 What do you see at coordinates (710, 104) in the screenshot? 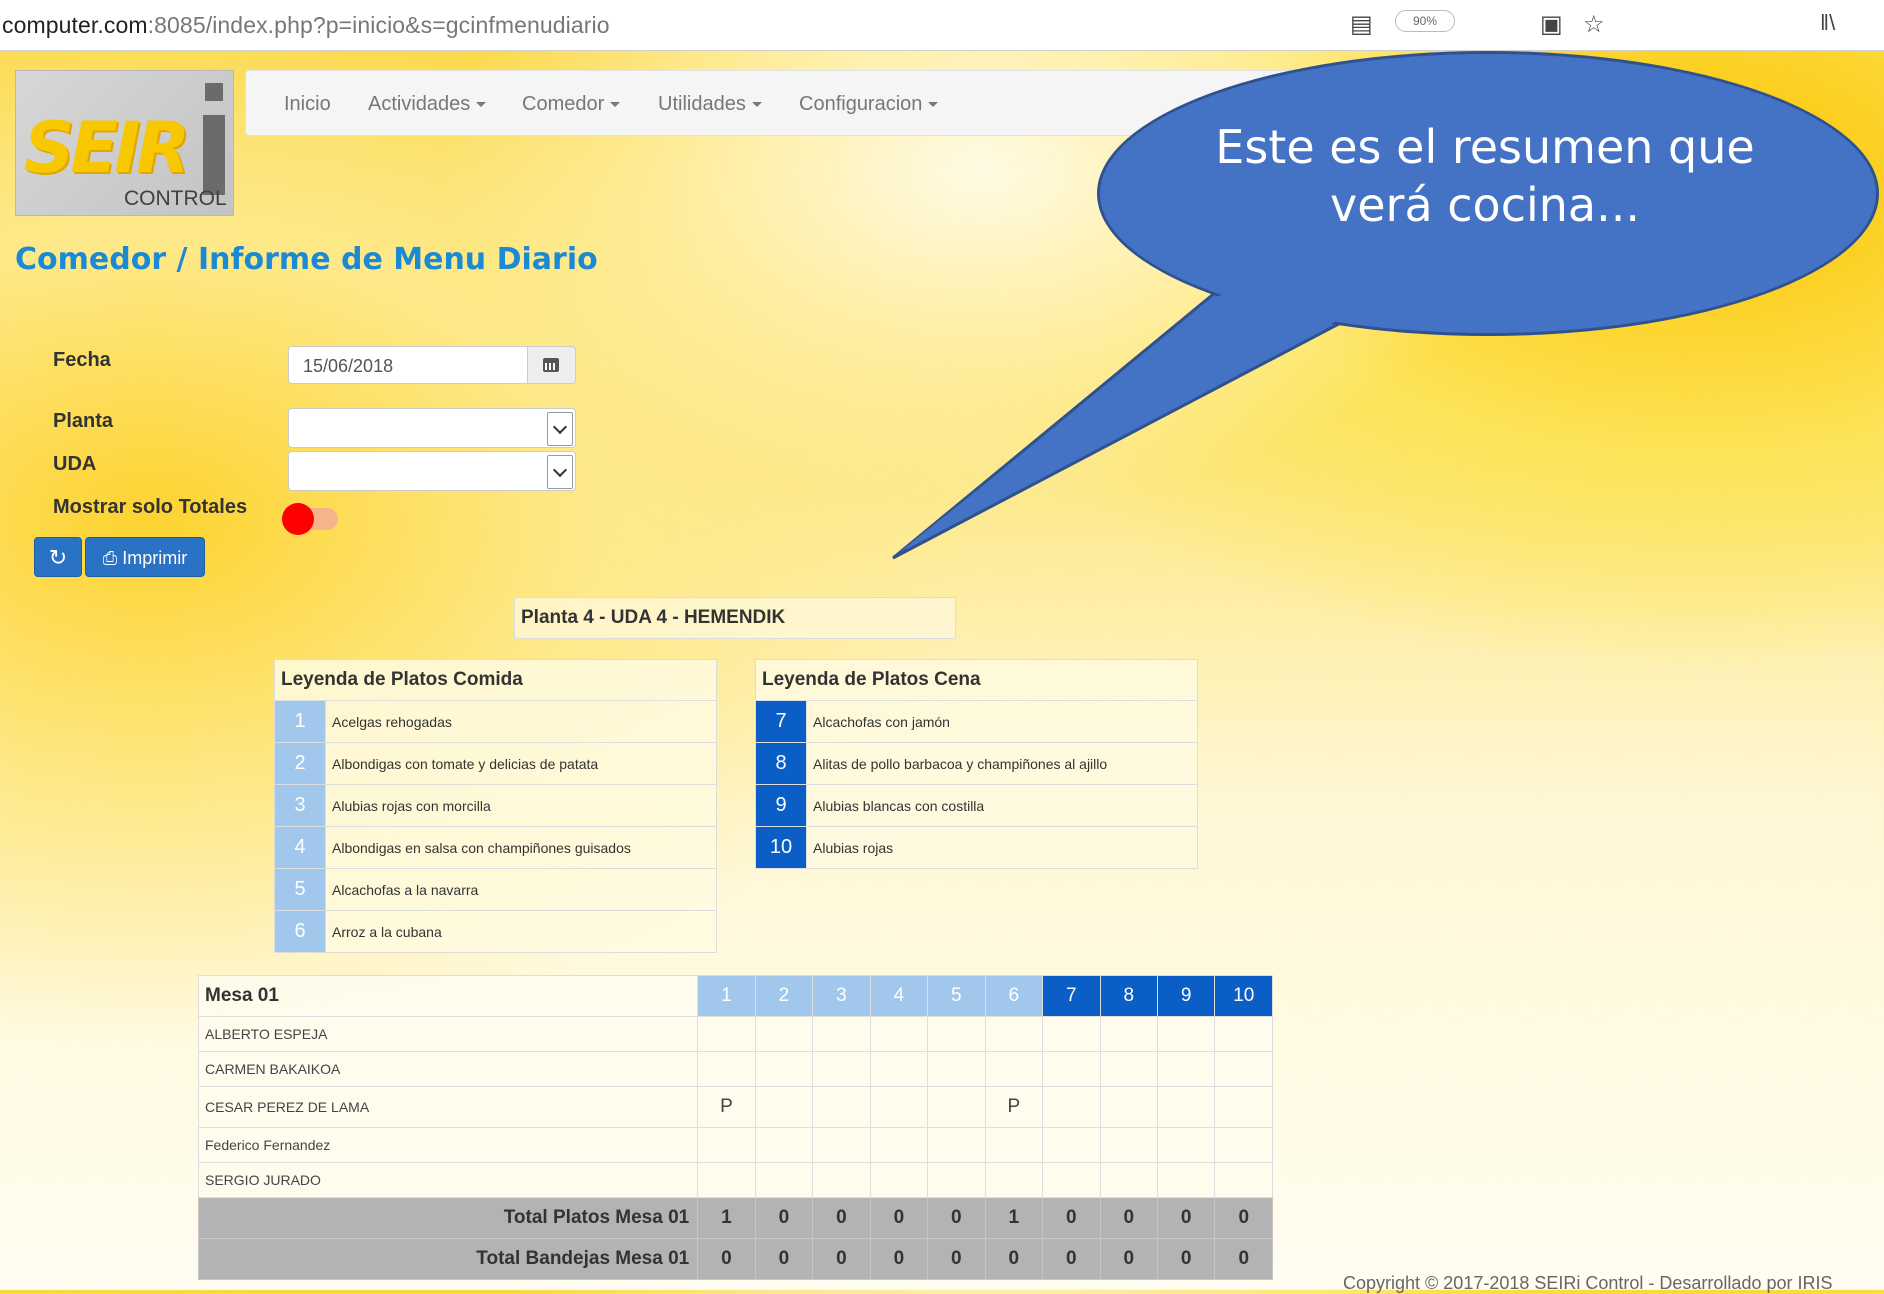
I see `nav-utilidades: Utilidades` at bounding box center [710, 104].